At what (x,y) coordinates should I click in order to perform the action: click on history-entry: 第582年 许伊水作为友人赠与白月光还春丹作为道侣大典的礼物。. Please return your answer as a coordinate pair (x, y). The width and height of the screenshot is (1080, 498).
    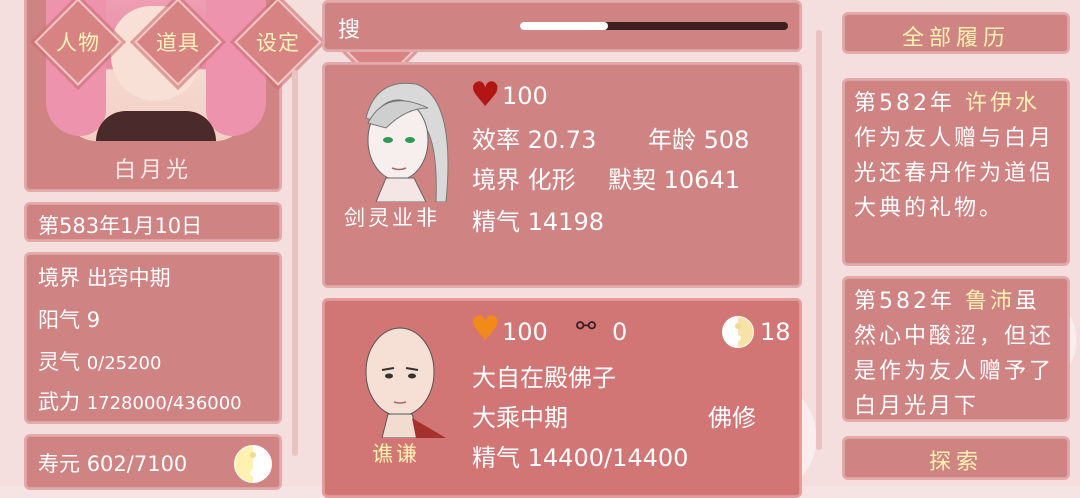
    Looking at the image, I should click on (956, 172).